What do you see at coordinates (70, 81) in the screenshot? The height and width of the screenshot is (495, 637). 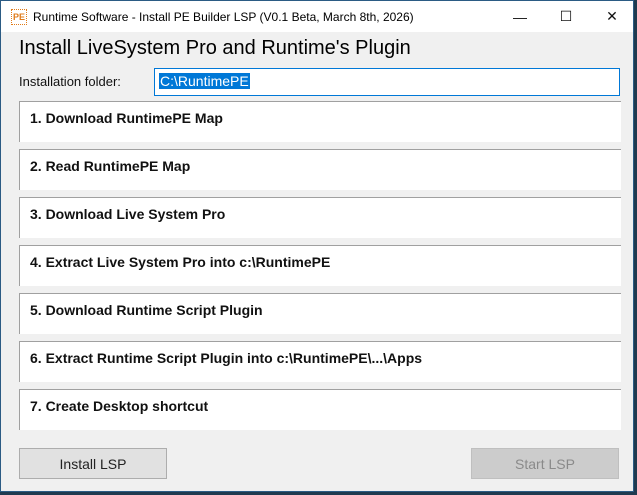 I see `installation-folder-label: Installation folder:` at bounding box center [70, 81].